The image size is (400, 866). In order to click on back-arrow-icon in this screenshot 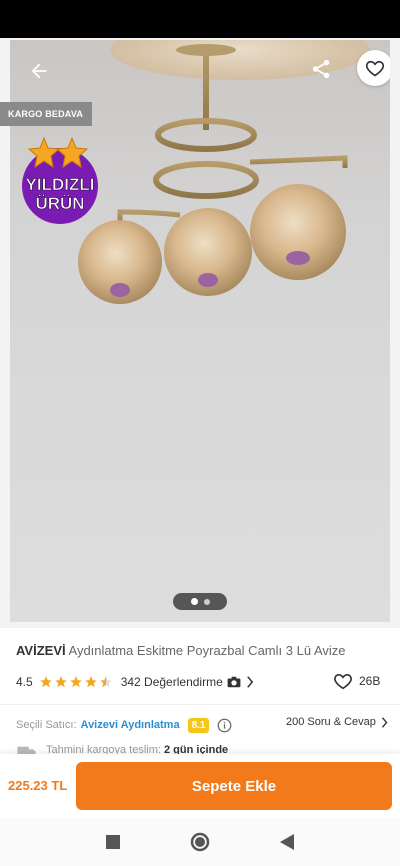, I will do `click(39, 71)`.